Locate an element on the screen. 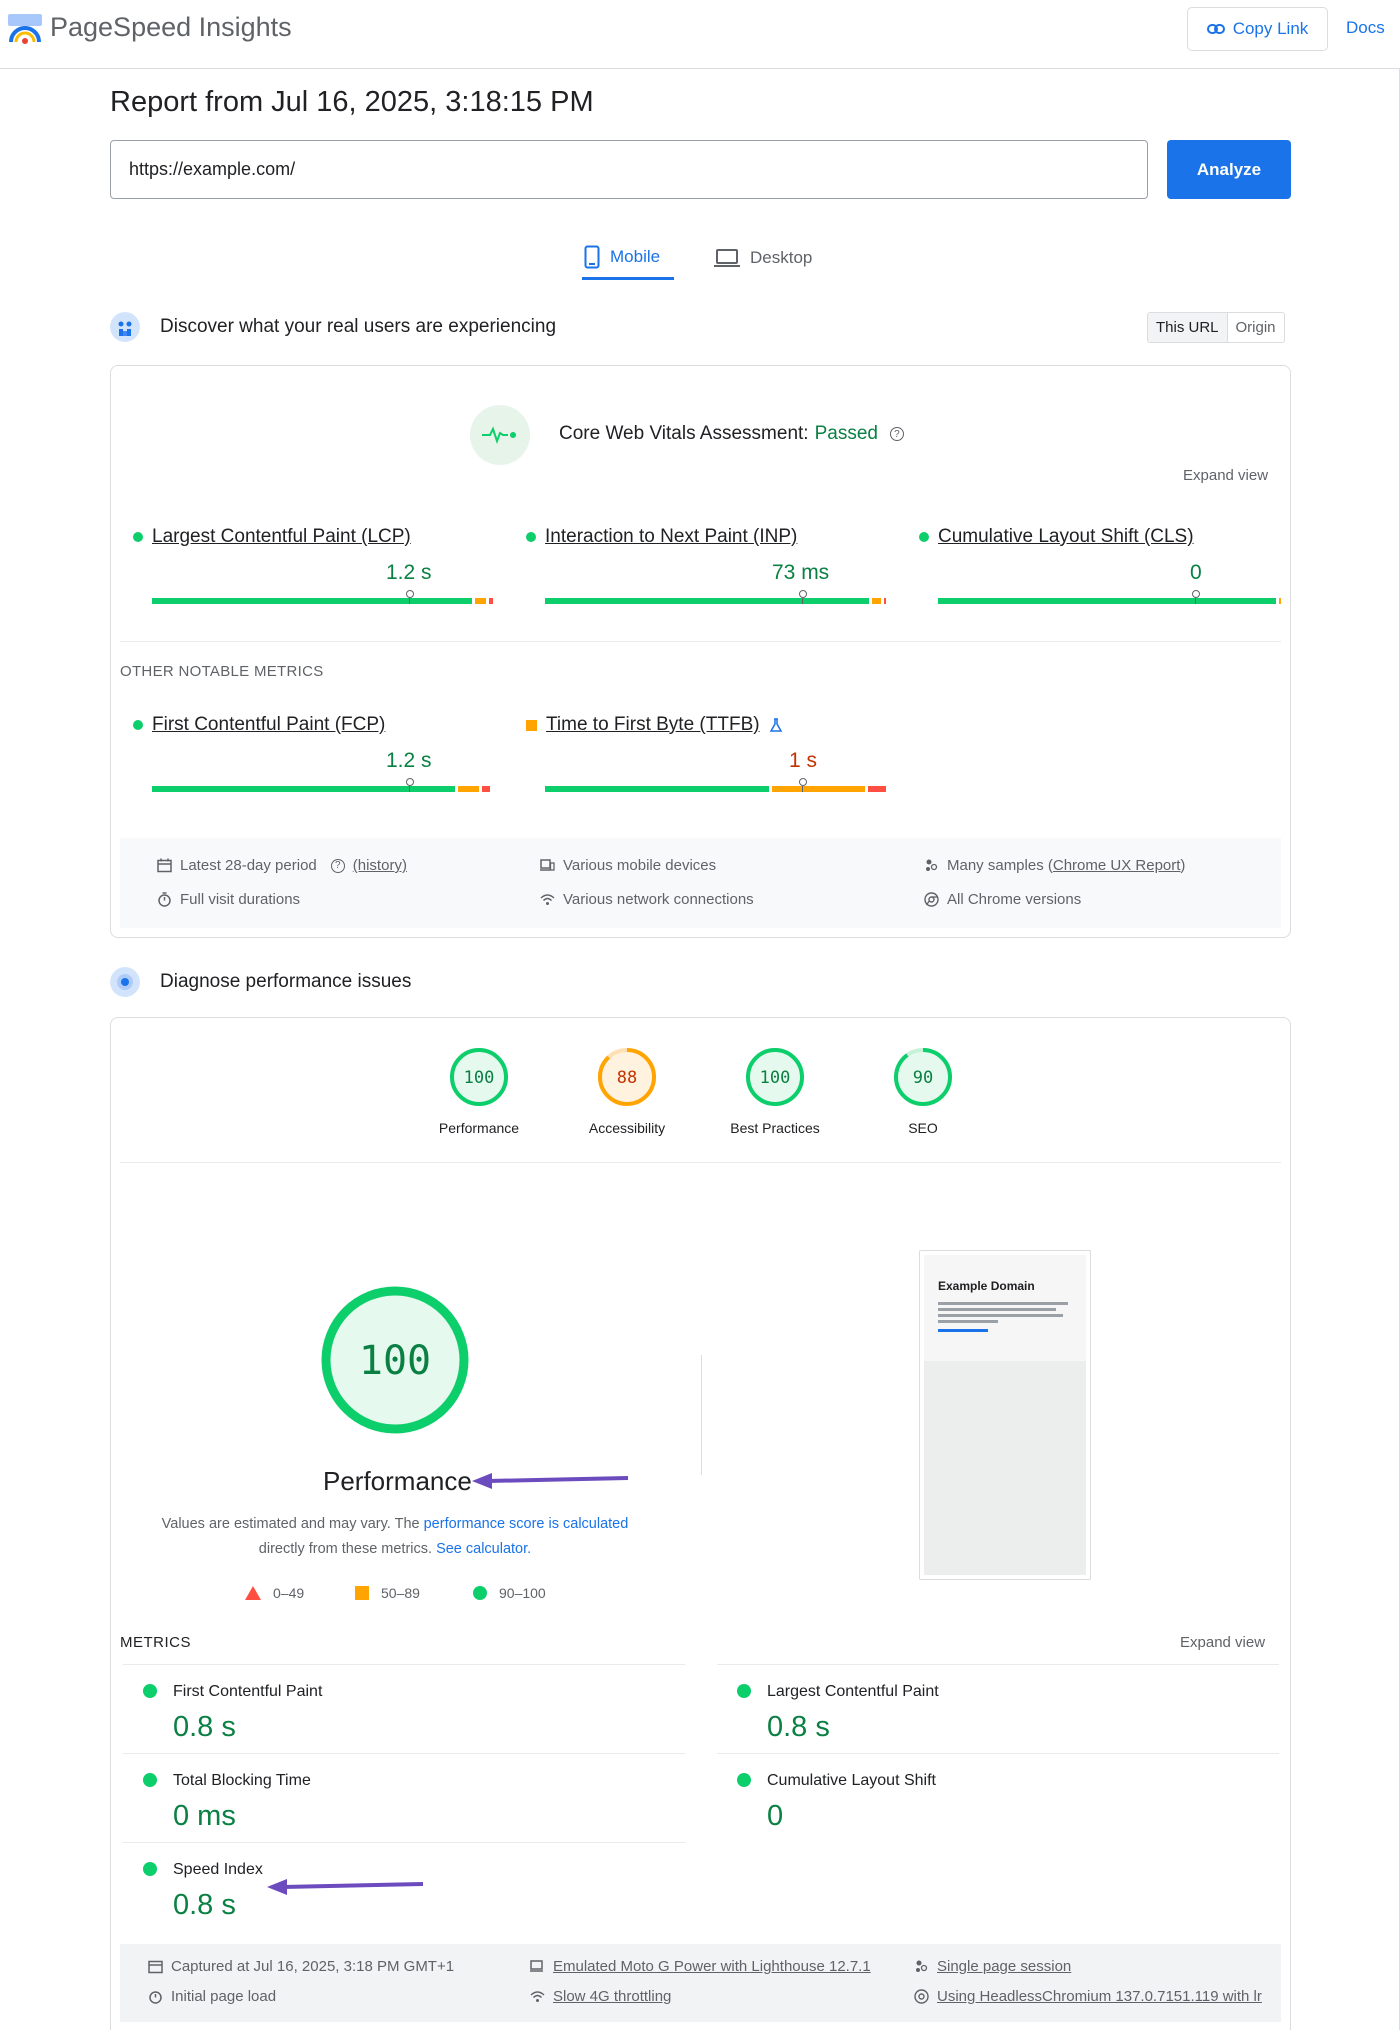 Image resolution: width=1400 pixels, height=2030 pixels. screenshot-title: Example Domain is located at coordinates (986, 1286).